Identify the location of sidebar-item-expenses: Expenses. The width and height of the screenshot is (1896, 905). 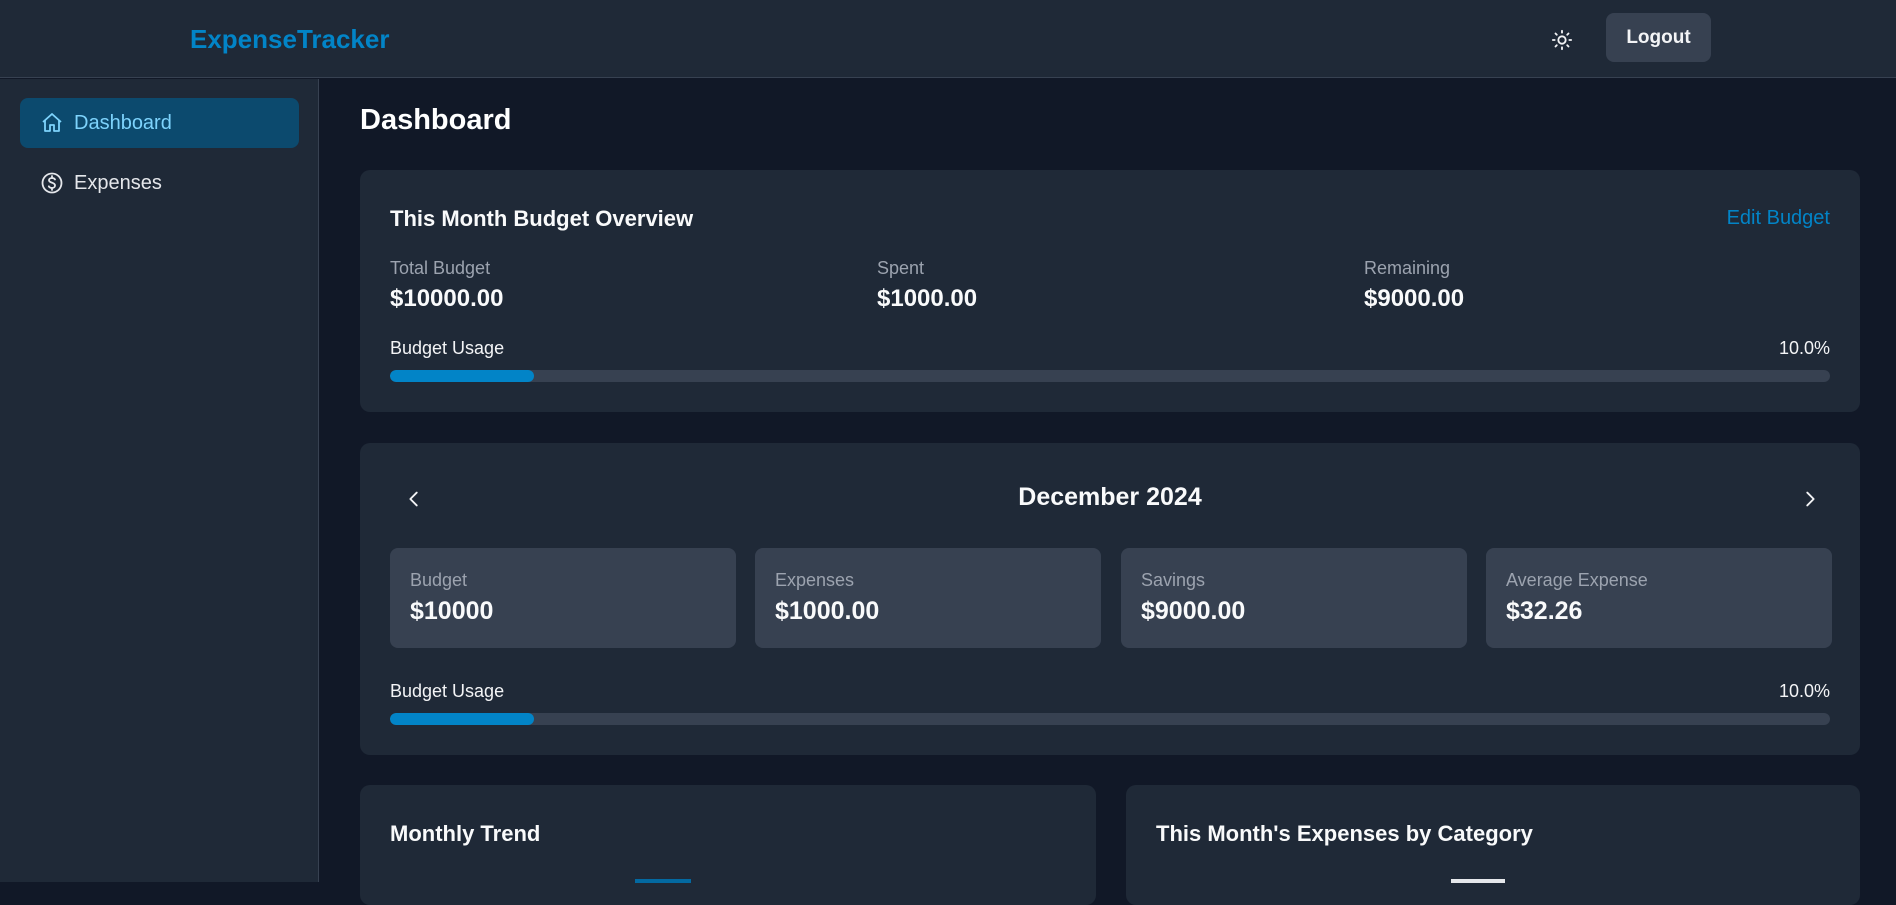
(159, 183).